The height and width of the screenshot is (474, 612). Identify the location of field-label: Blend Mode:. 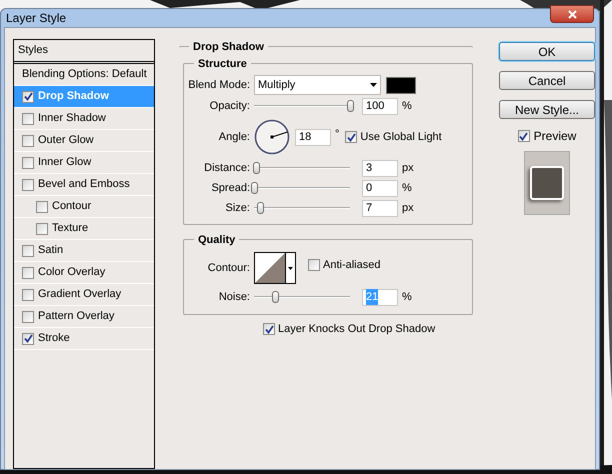
(219, 85).